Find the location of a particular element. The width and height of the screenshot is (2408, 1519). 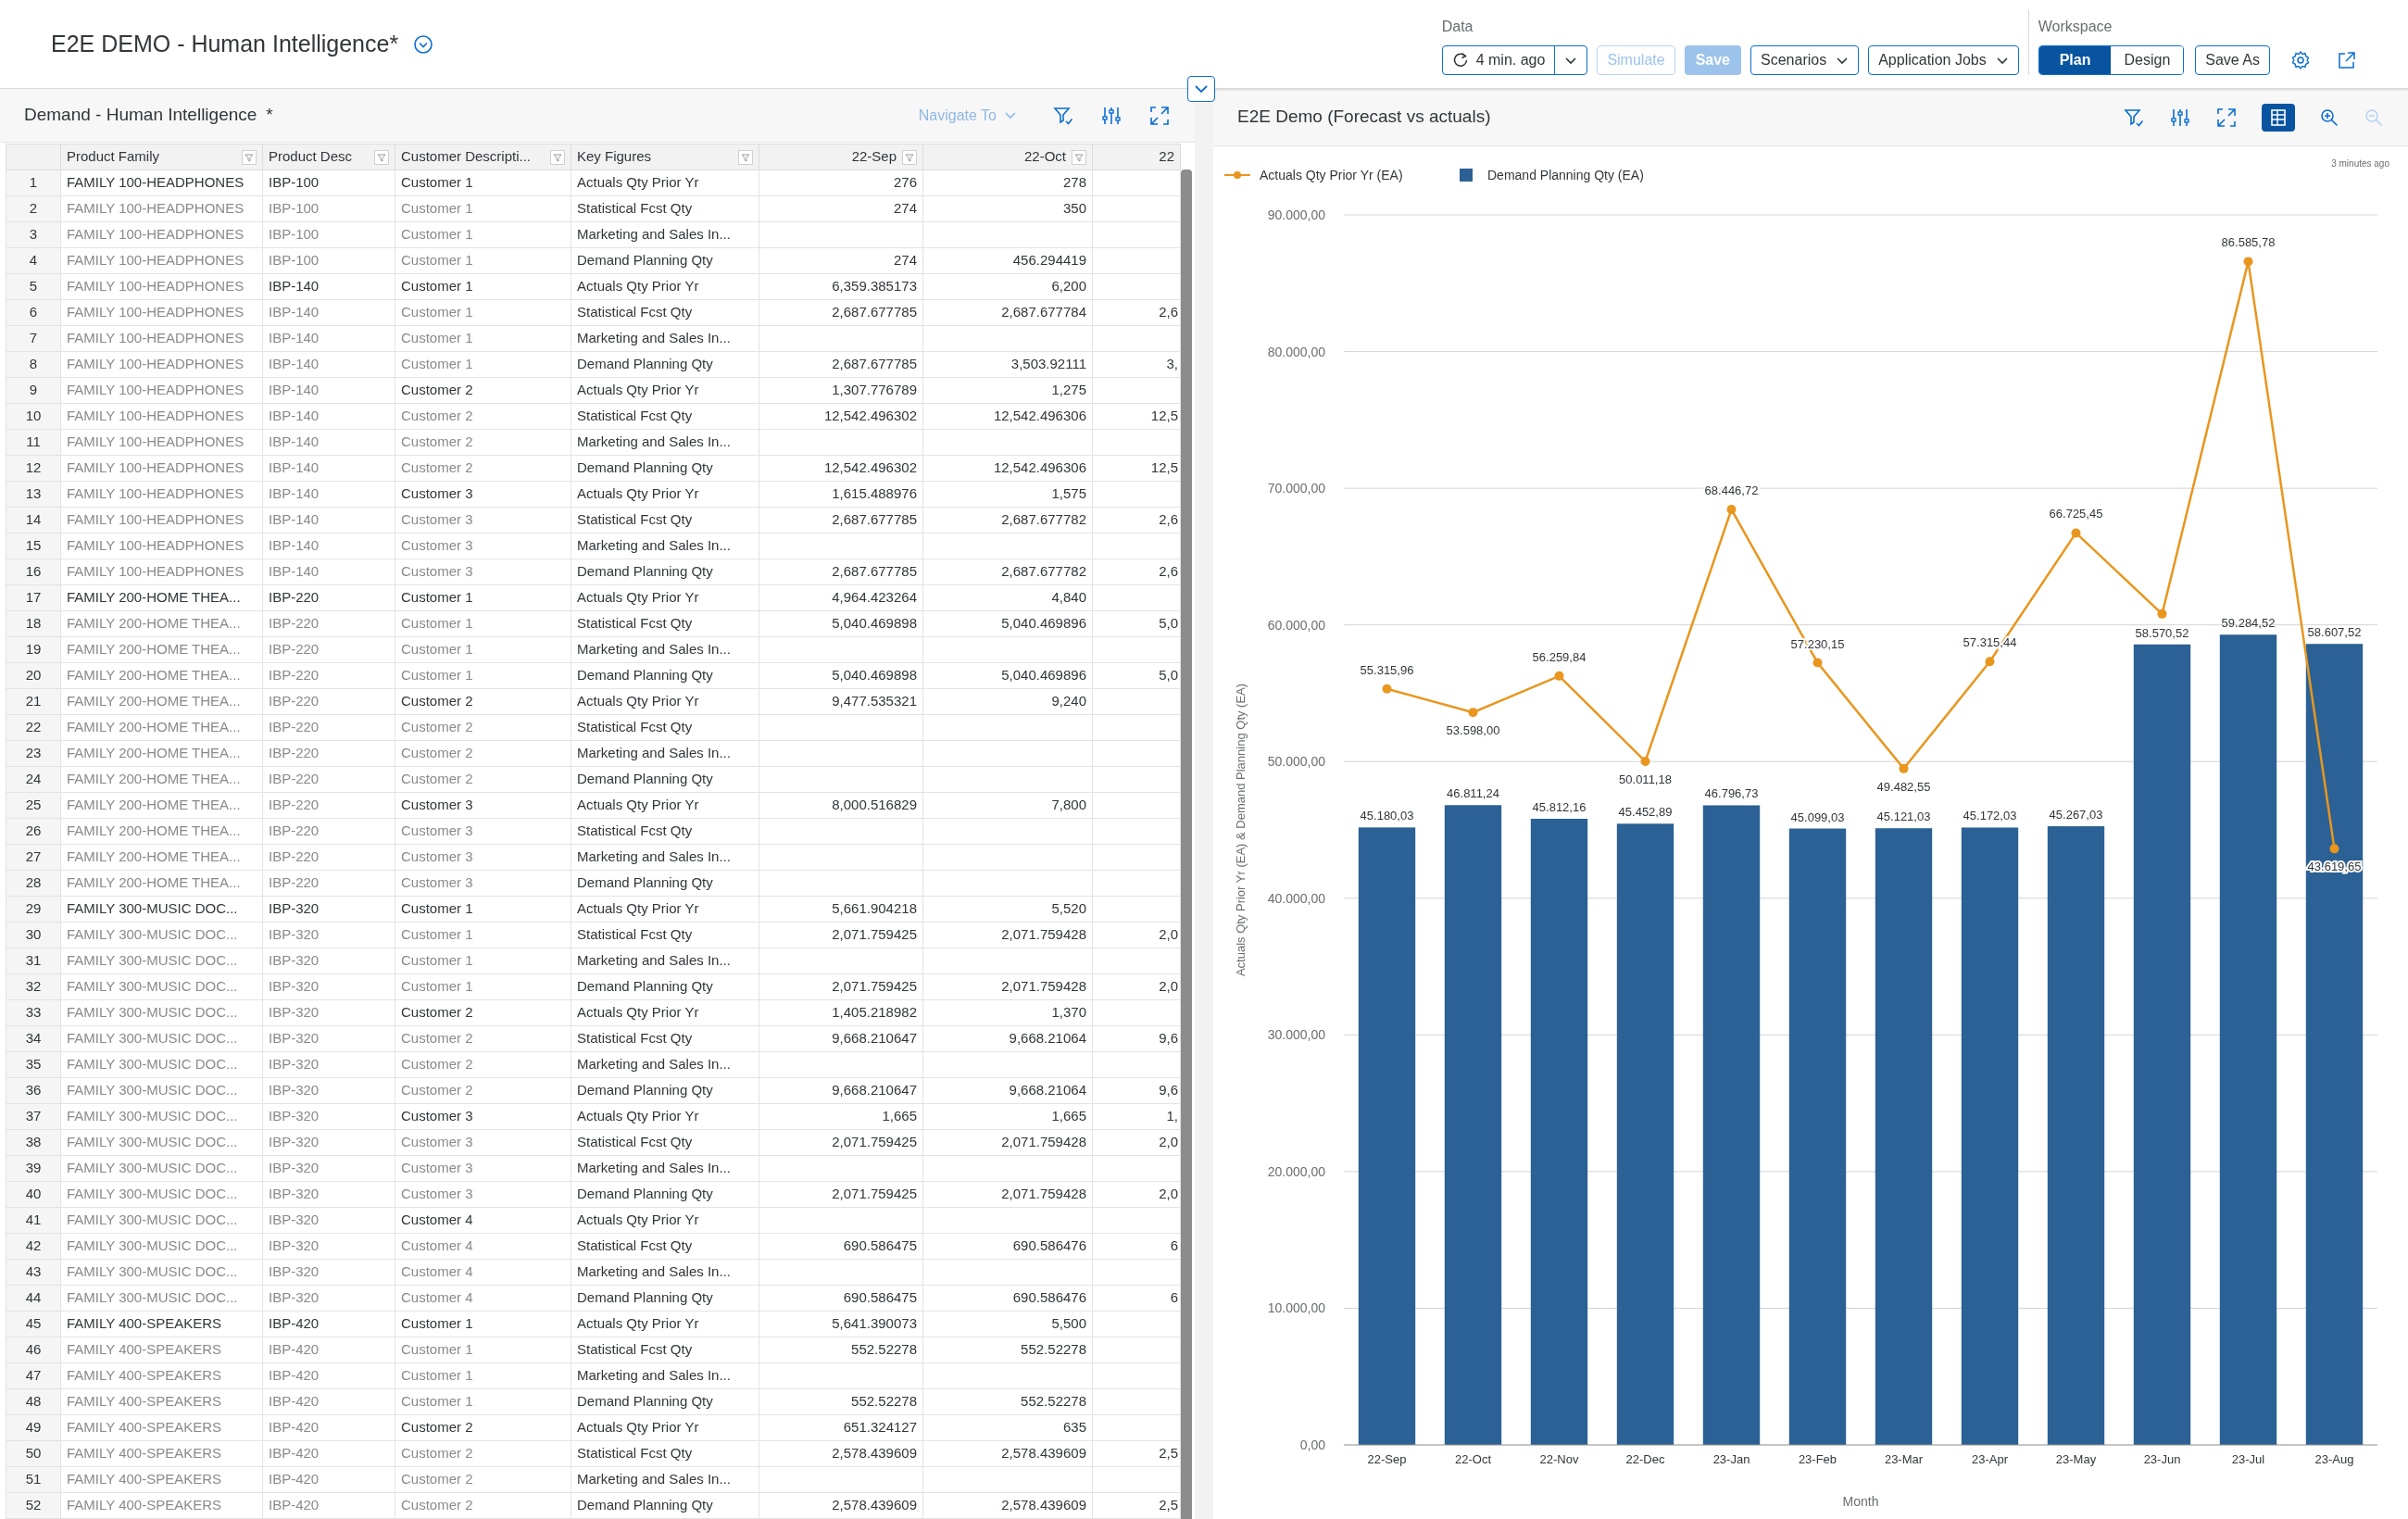

row-number: 30 is located at coordinates (33, 934).